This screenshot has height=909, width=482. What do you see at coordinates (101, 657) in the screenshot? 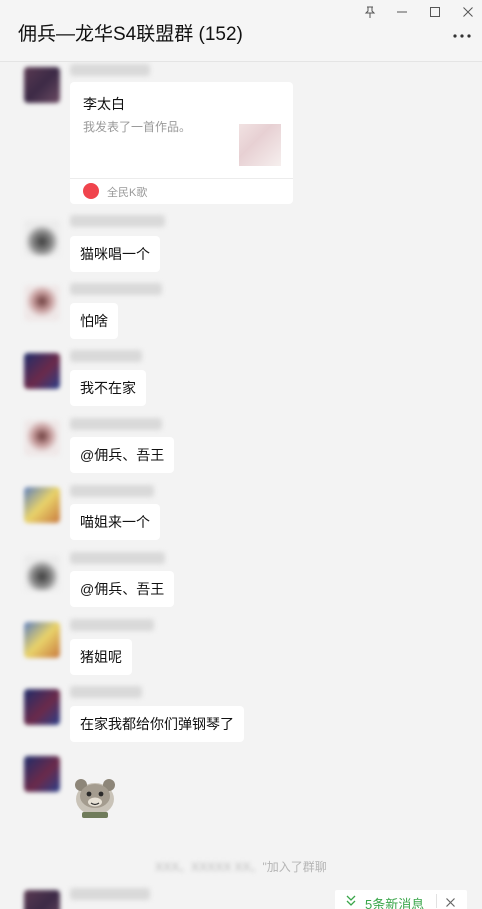
I see `message-bubble: 猪姐呢` at bounding box center [101, 657].